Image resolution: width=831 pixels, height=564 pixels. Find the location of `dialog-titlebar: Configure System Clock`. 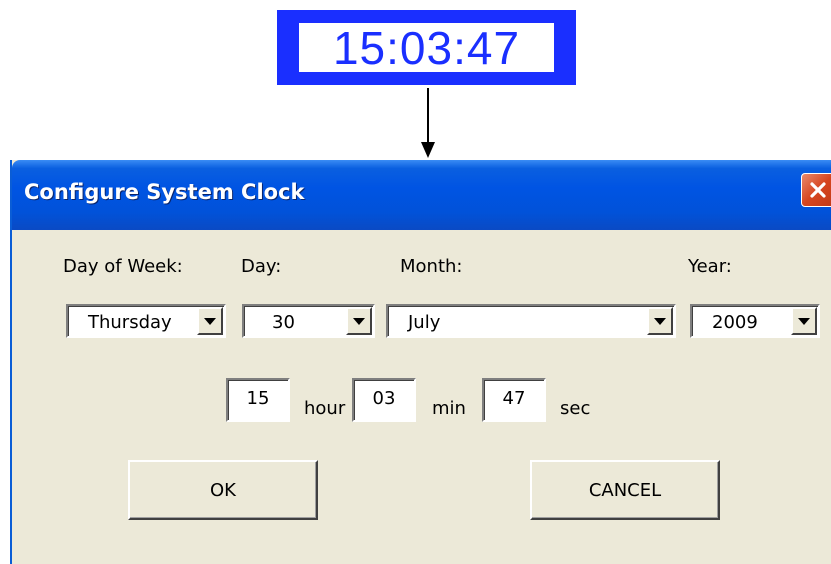

dialog-titlebar: Configure System Clock is located at coordinates (421, 195).